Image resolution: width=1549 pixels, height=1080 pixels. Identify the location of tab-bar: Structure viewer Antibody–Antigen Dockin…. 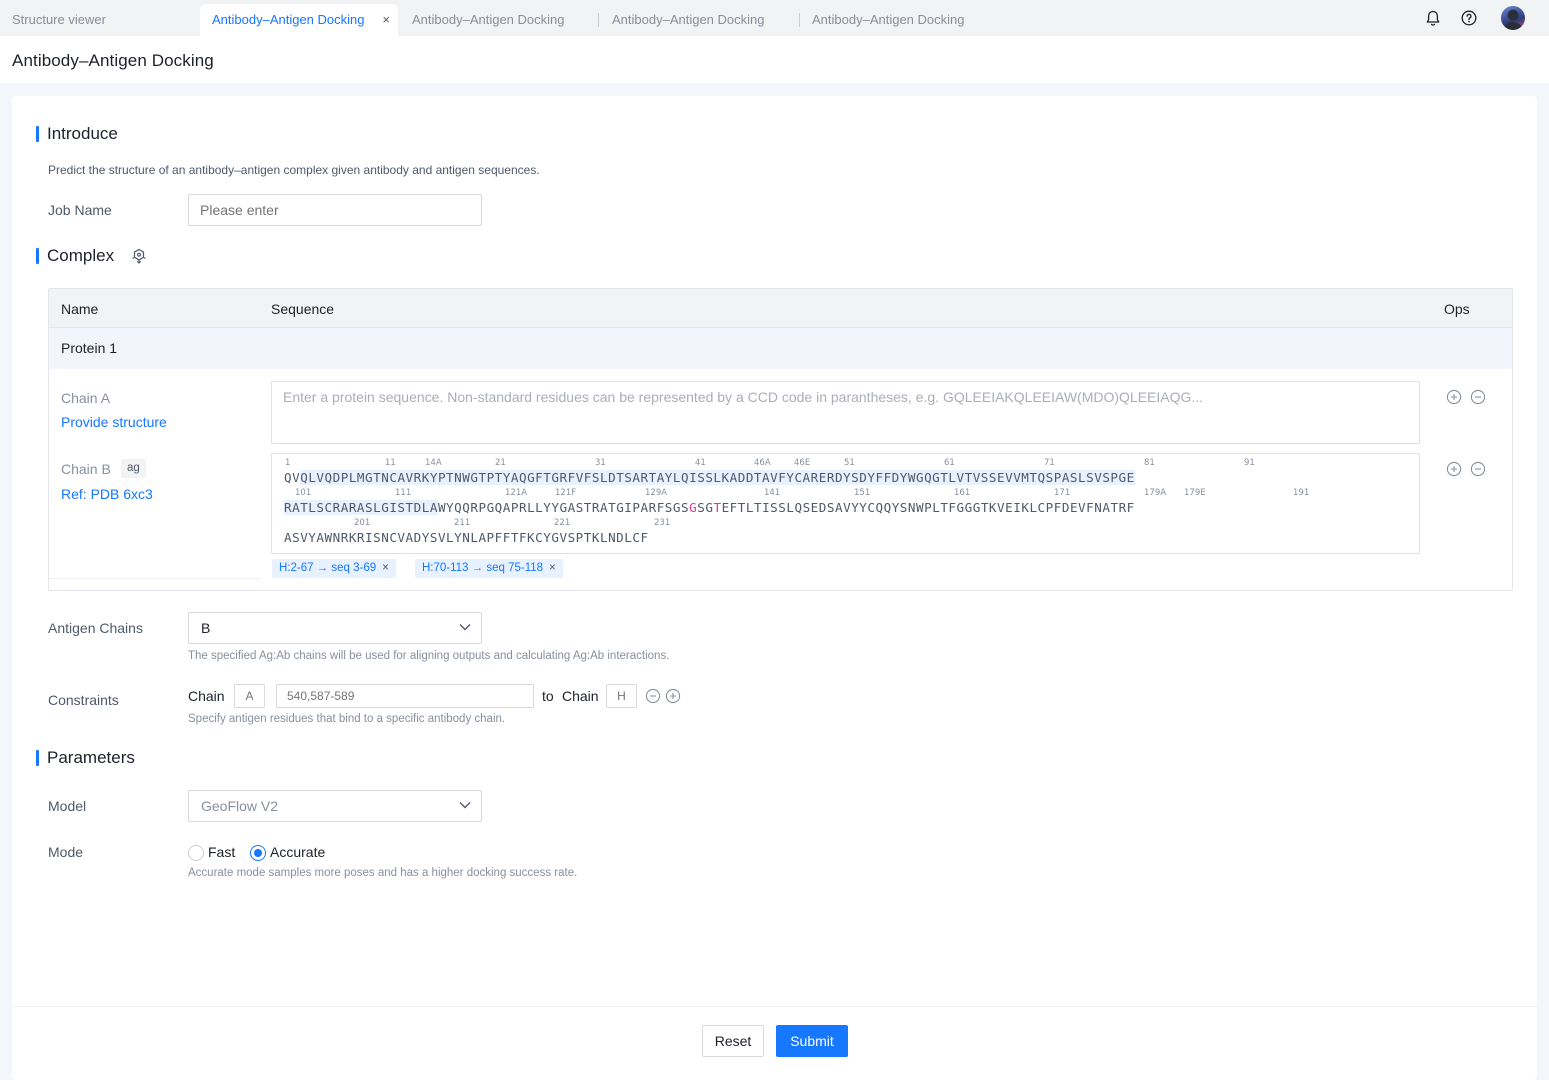
(774, 18).